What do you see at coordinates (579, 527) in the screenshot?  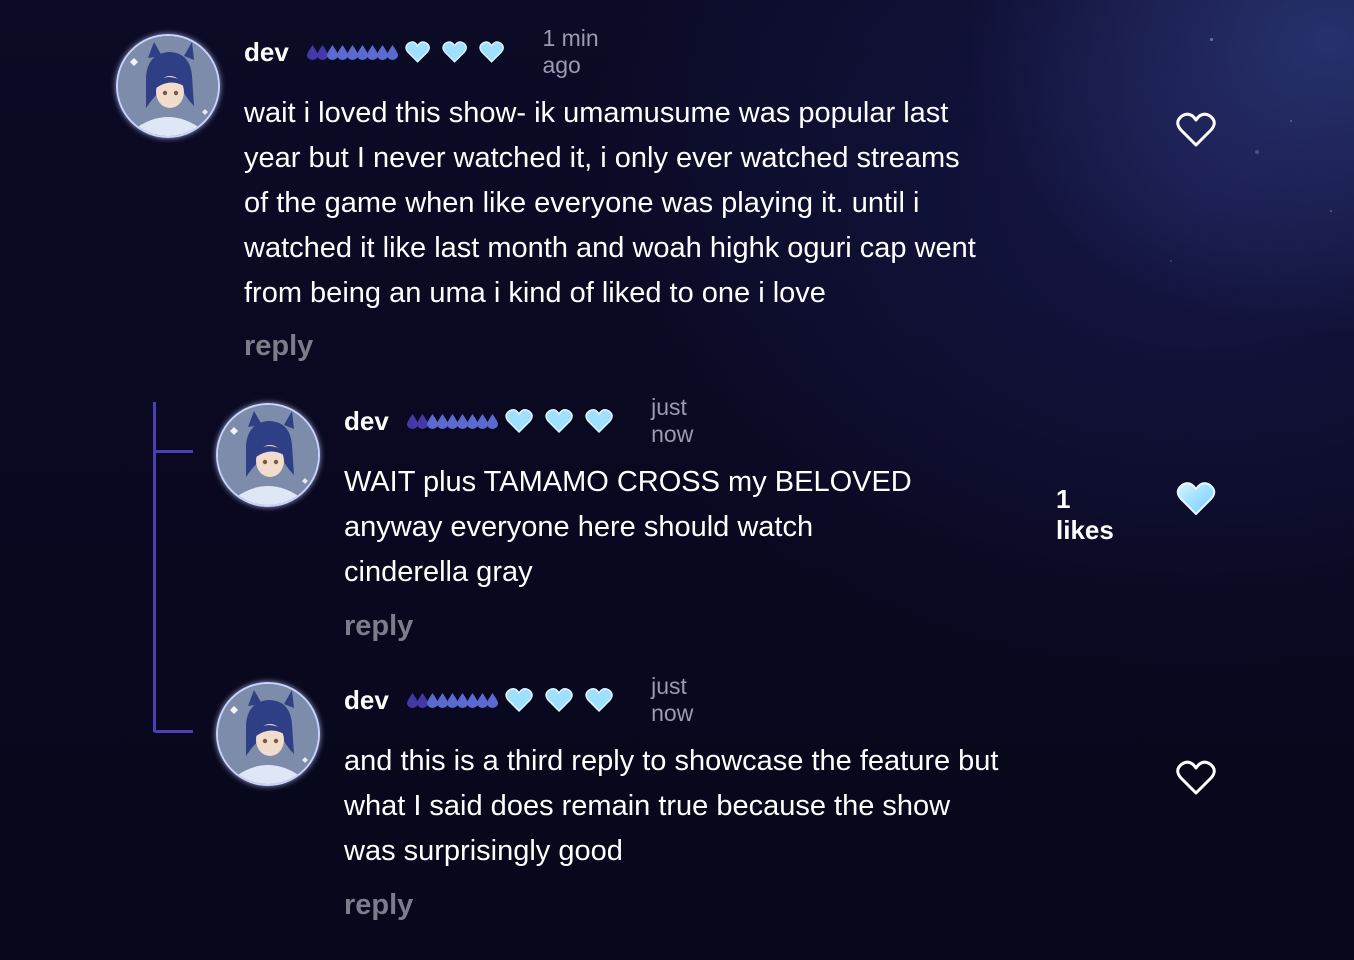 I see `comment-line: anyway everyone here should watch` at bounding box center [579, 527].